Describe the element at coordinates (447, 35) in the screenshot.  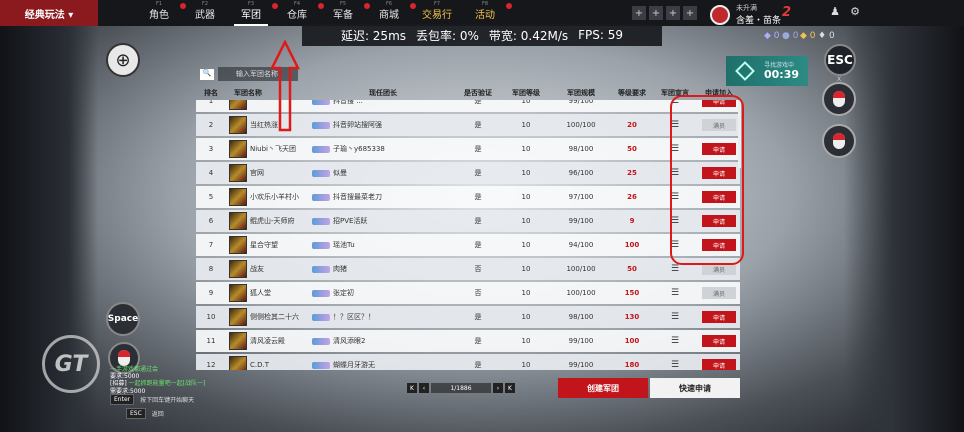
I see `packet-loss-text: 丢包率: 0%` at that location.